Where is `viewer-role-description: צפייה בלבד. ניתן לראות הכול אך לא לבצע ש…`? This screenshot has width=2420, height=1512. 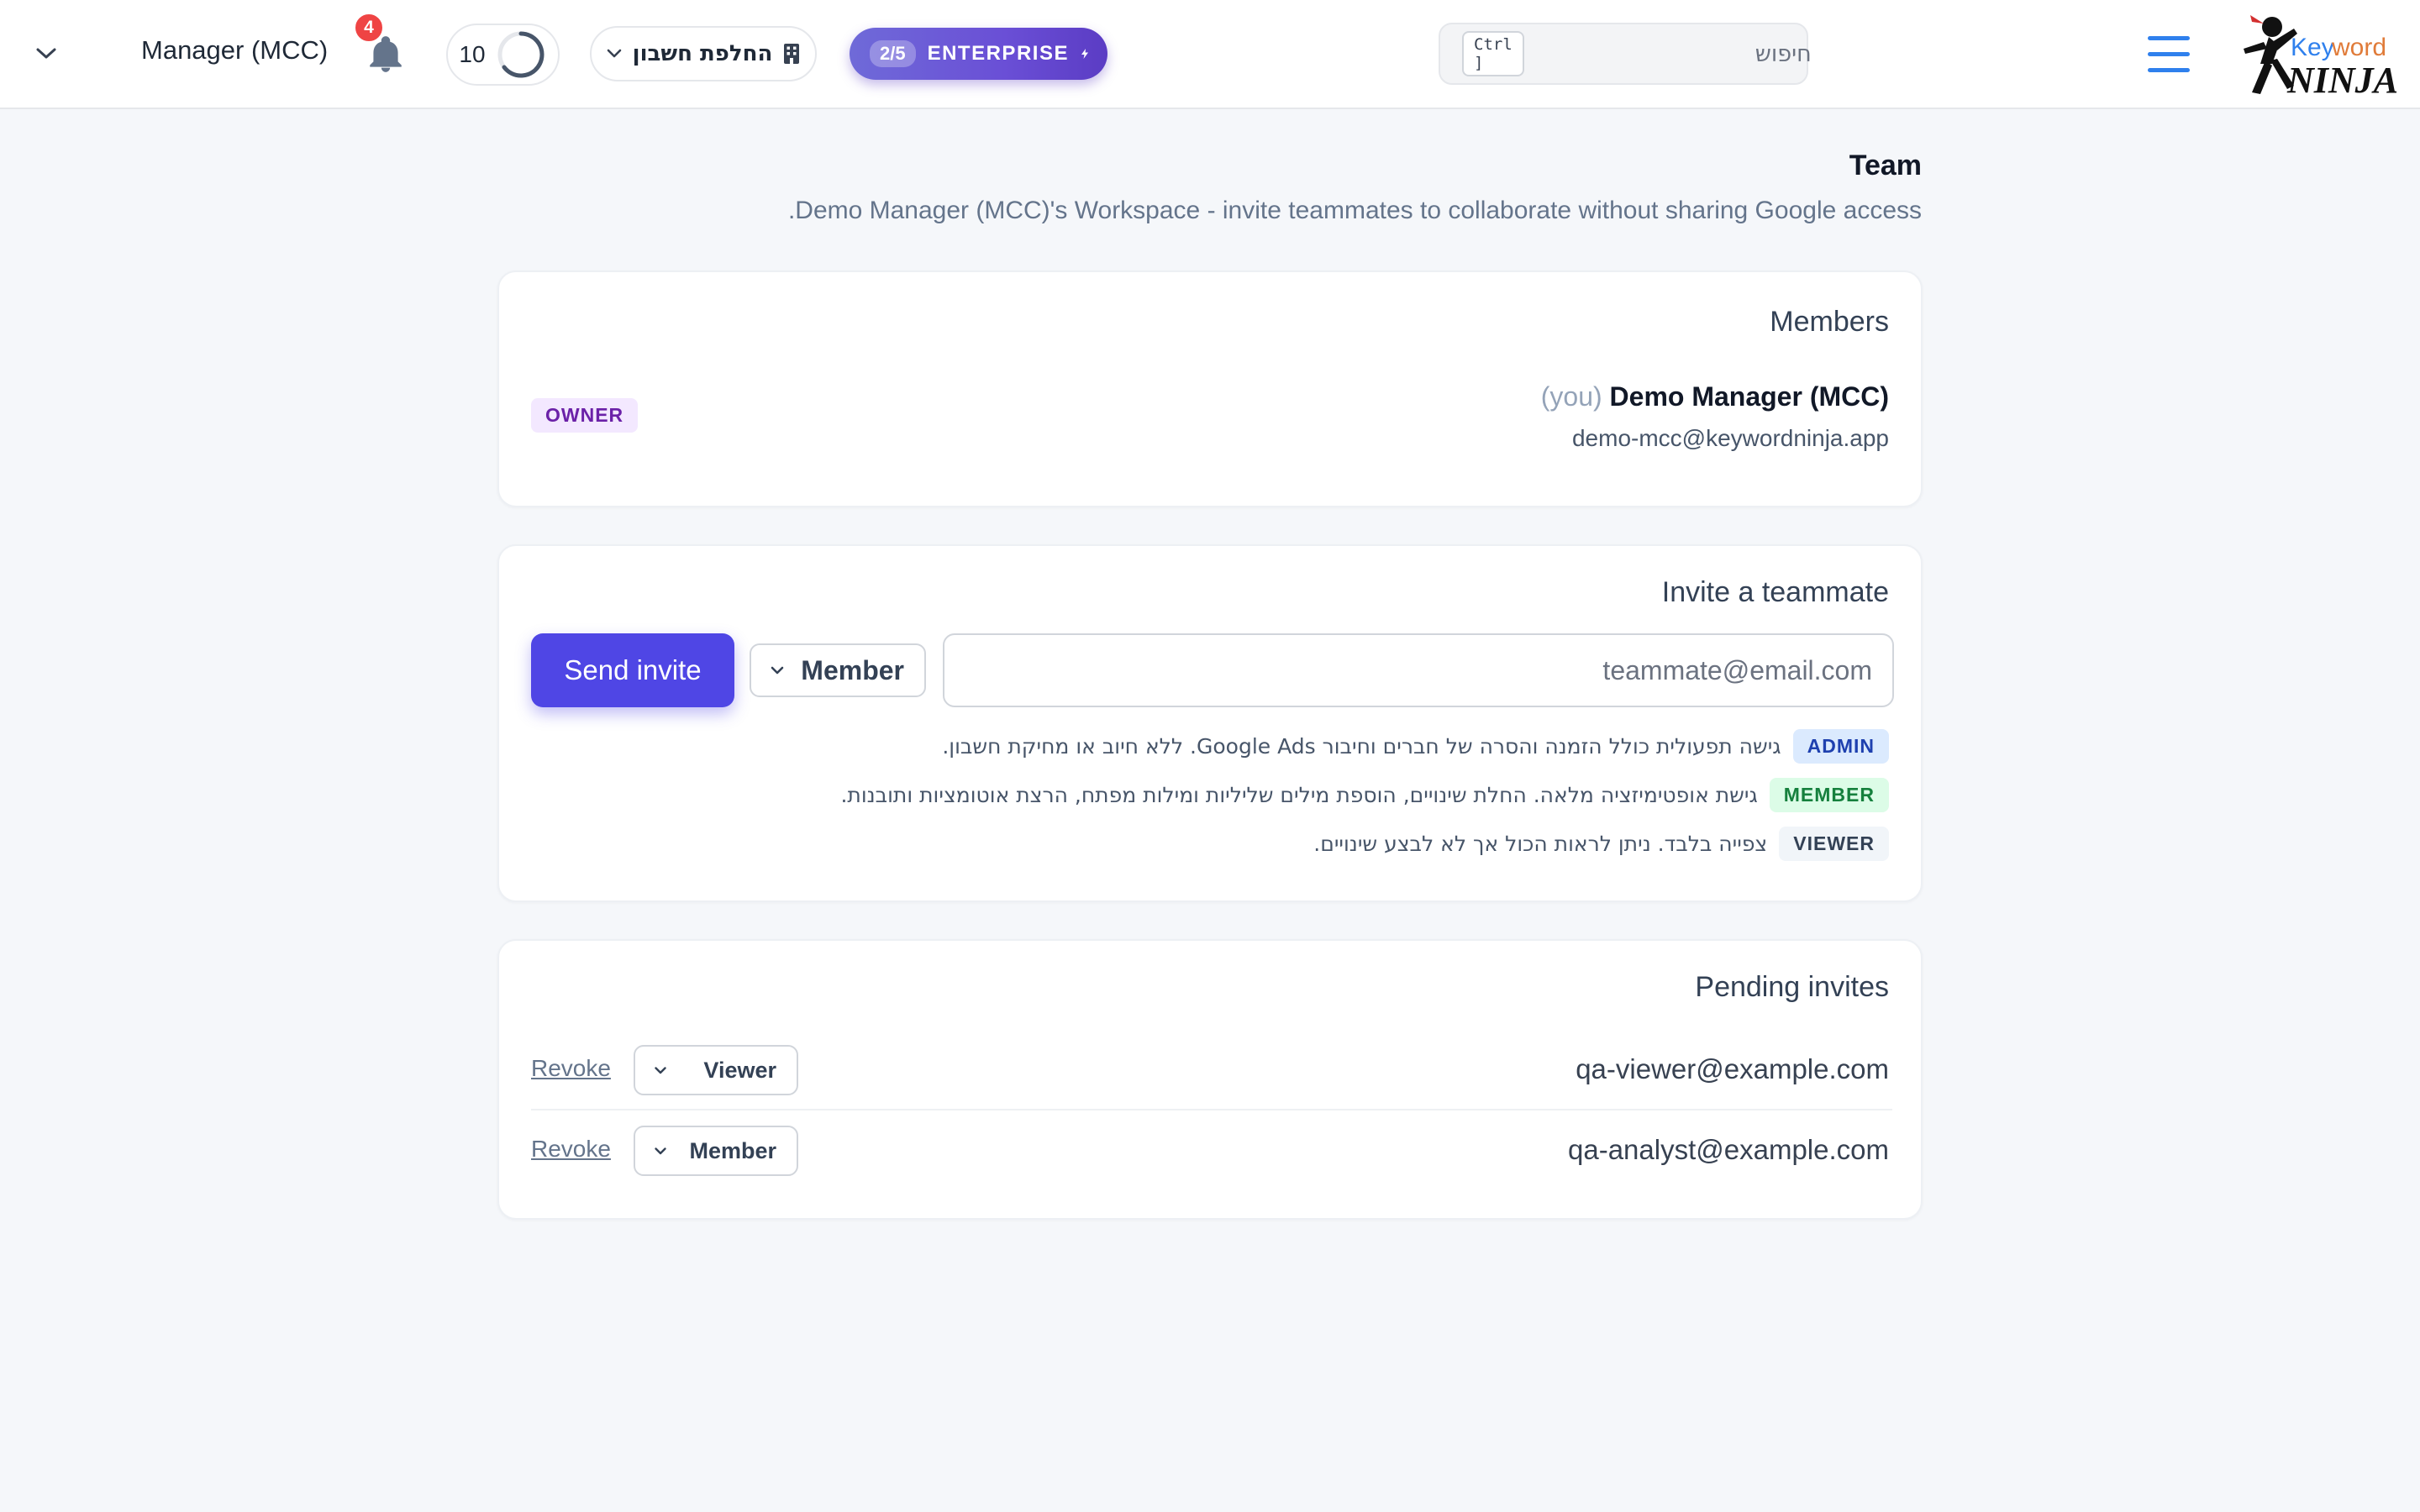
viewer-role-description: צפייה בלבד. ניתן לראות הכול אך לא לבצע ש… is located at coordinates (1540, 844).